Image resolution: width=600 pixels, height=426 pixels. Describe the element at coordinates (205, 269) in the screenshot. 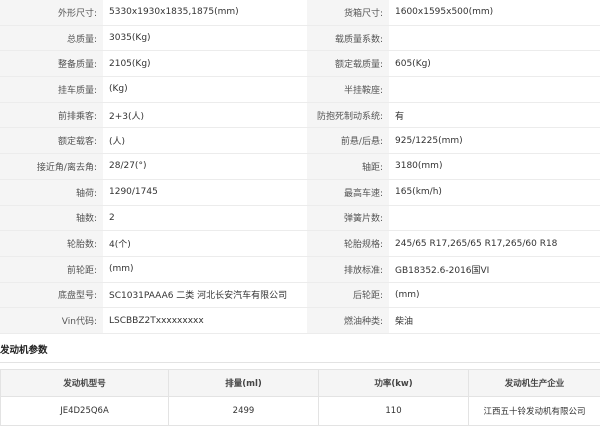

I see `spec-value-left: (mm)` at that location.